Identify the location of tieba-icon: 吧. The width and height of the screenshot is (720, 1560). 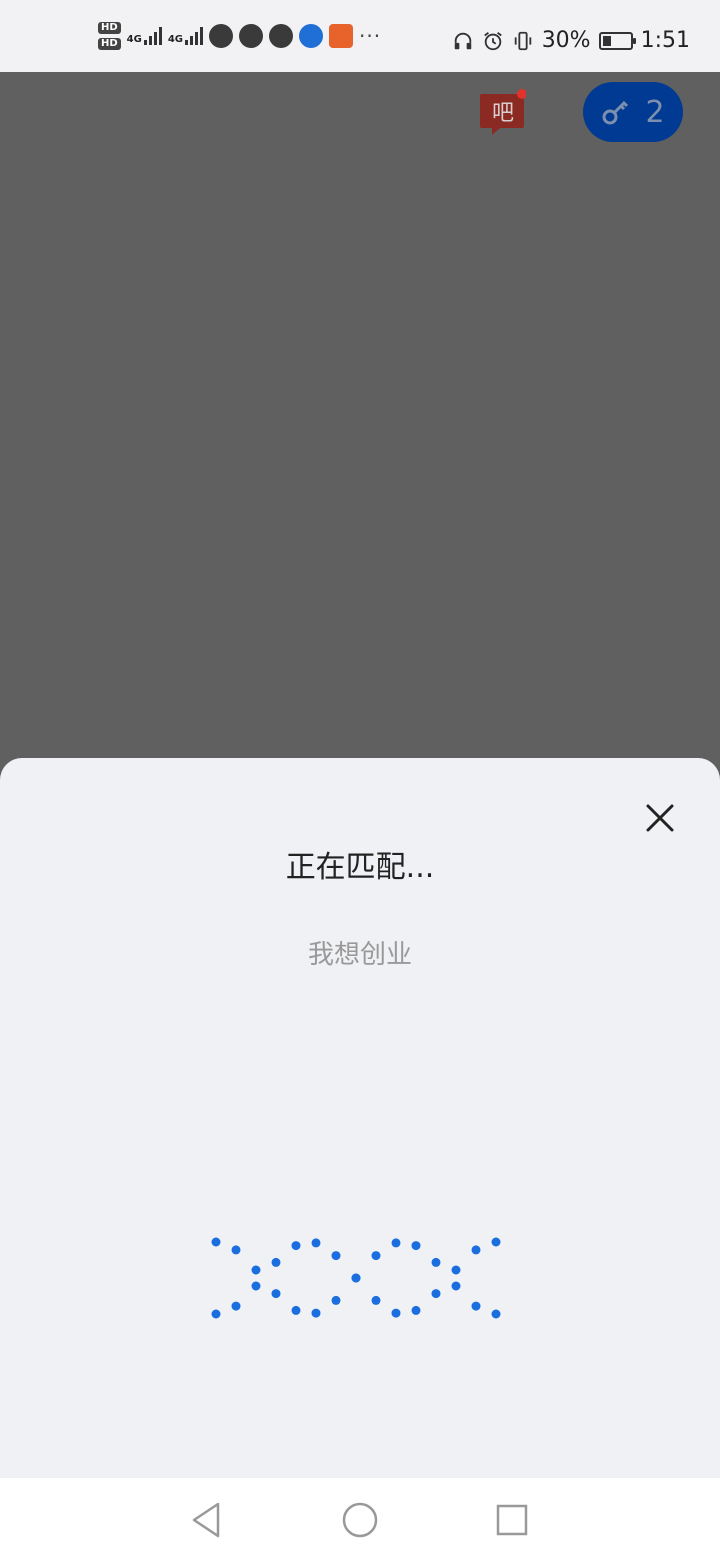
(503, 112).